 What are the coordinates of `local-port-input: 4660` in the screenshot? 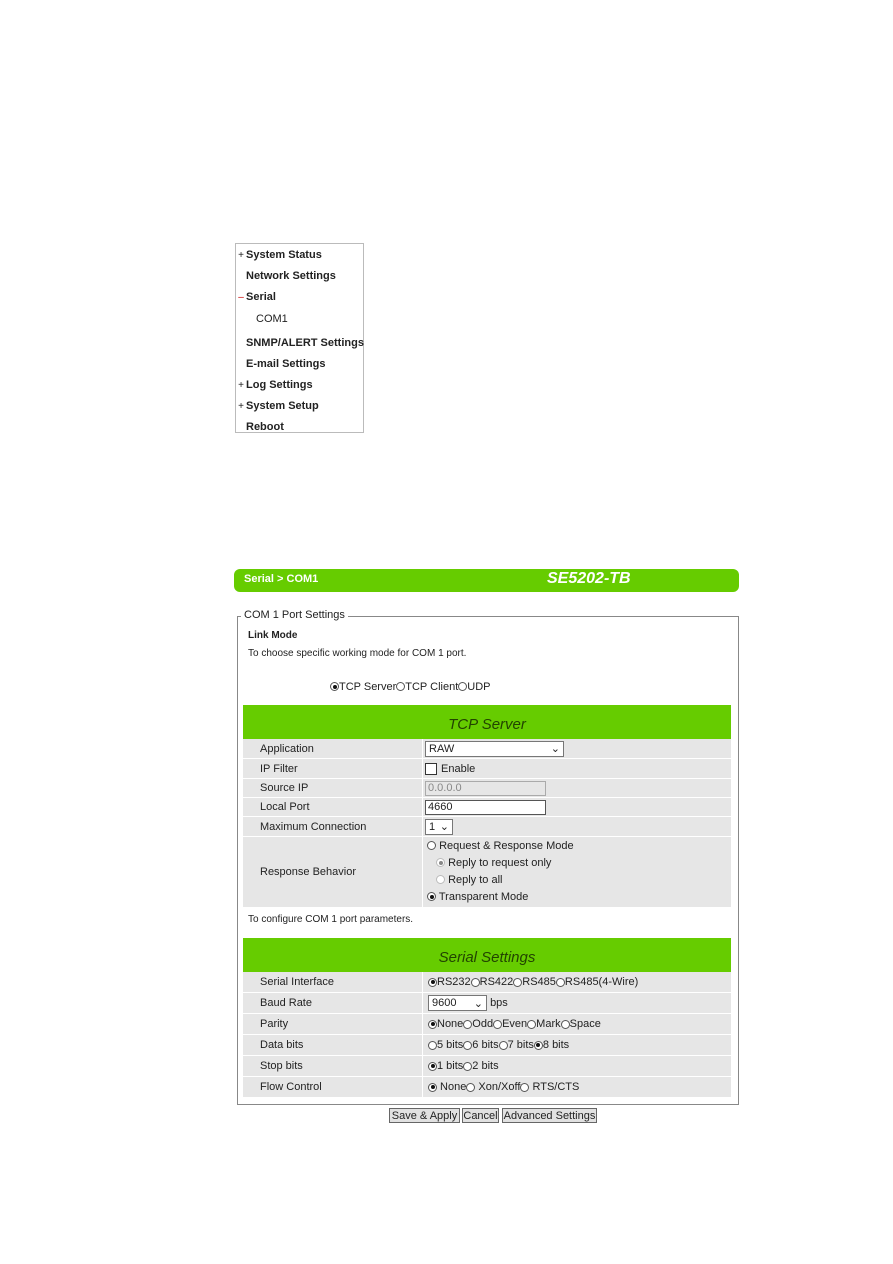 It's located at (485, 807).